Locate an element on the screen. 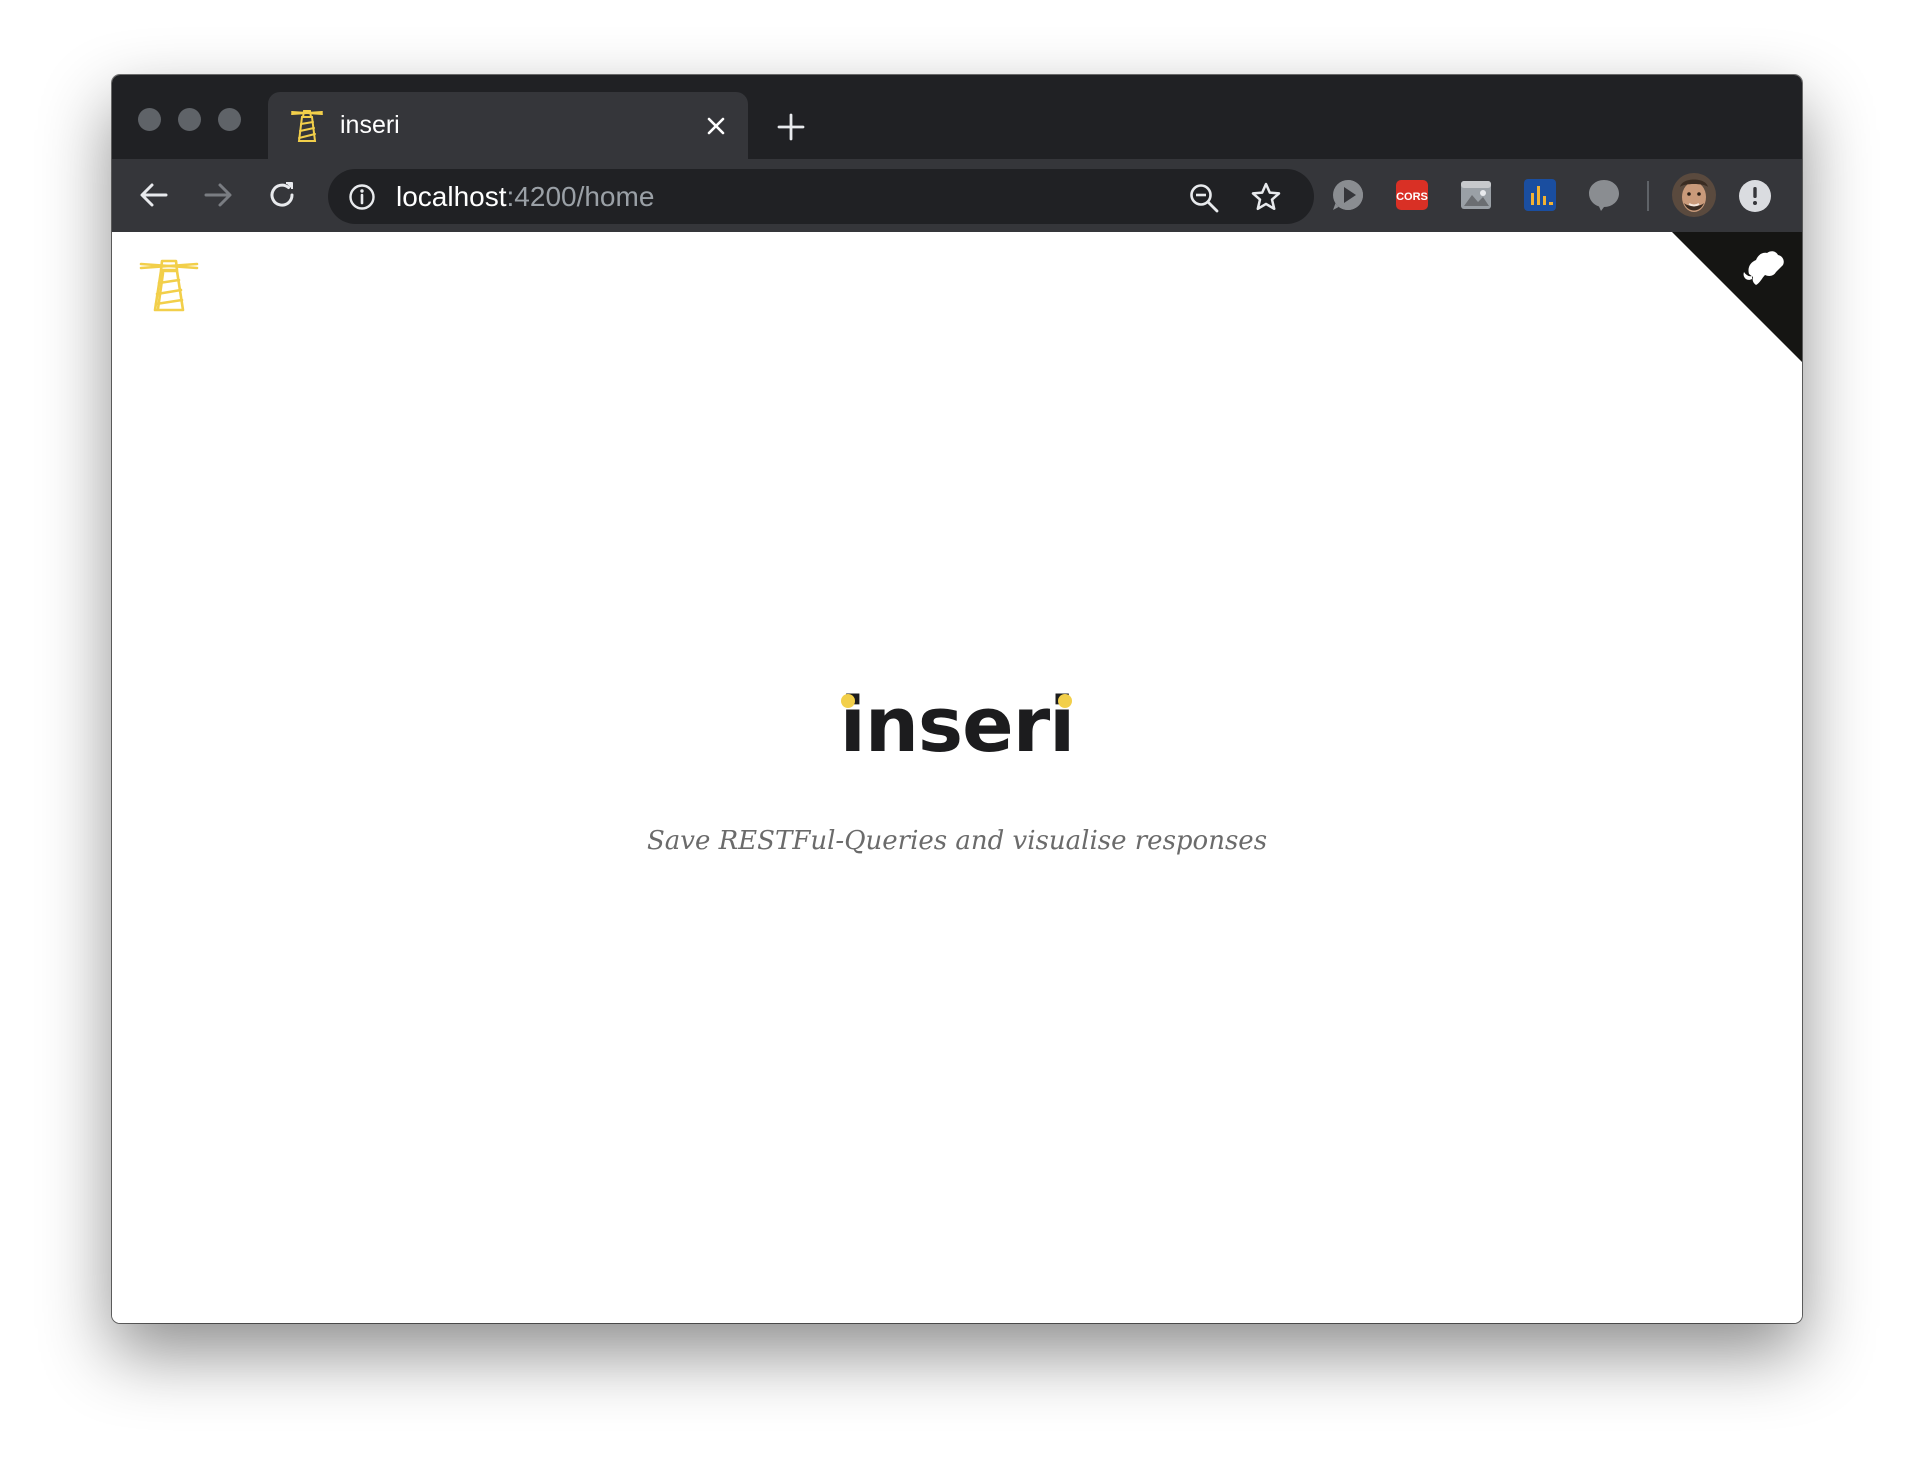  hero-title-text: inseri is located at coordinates (957, 724).